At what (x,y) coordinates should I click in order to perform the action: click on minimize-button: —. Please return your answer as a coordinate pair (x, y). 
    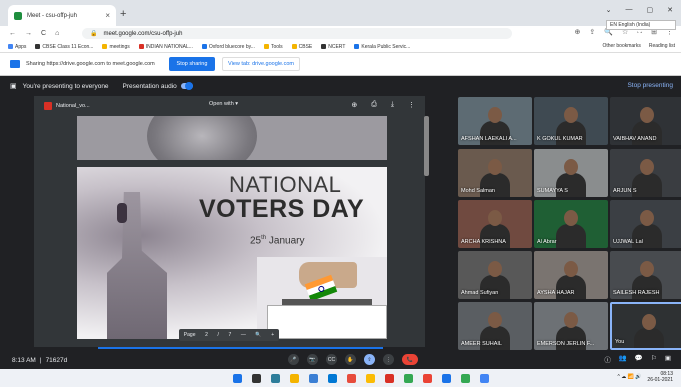
    Looking at the image, I should click on (629, 10).